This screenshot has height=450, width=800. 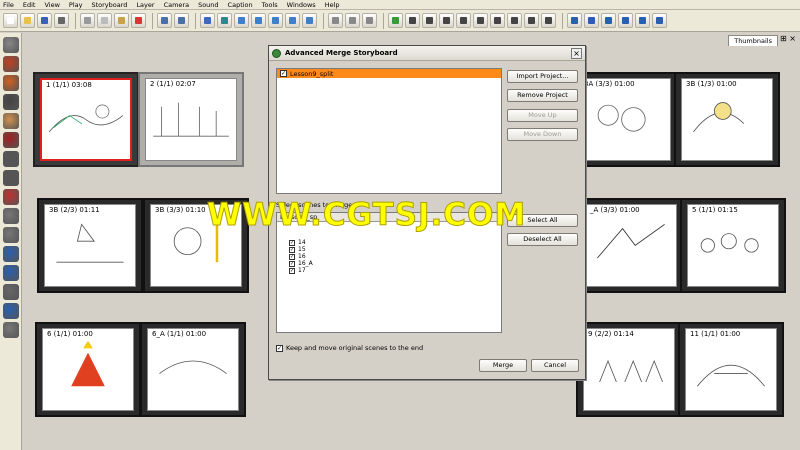 What do you see at coordinates (87, 20) in the screenshot?
I see `cut-icon` at bounding box center [87, 20].